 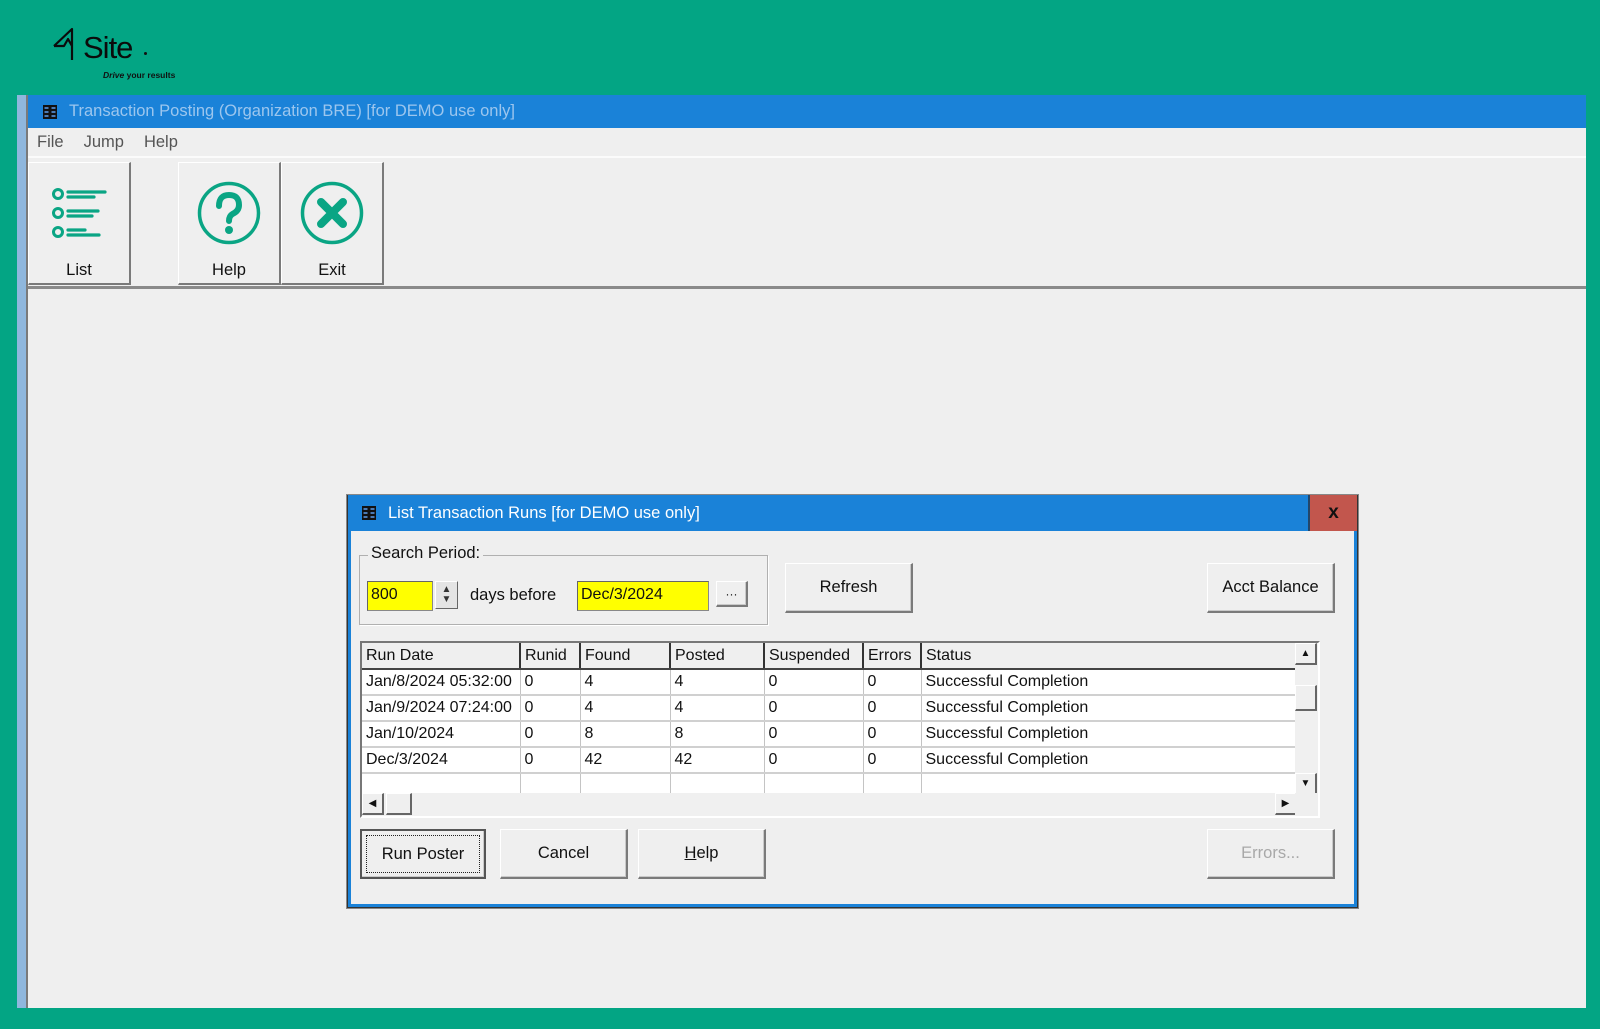 I want to click on col-posted: Posted, so click(x=717, y=656).